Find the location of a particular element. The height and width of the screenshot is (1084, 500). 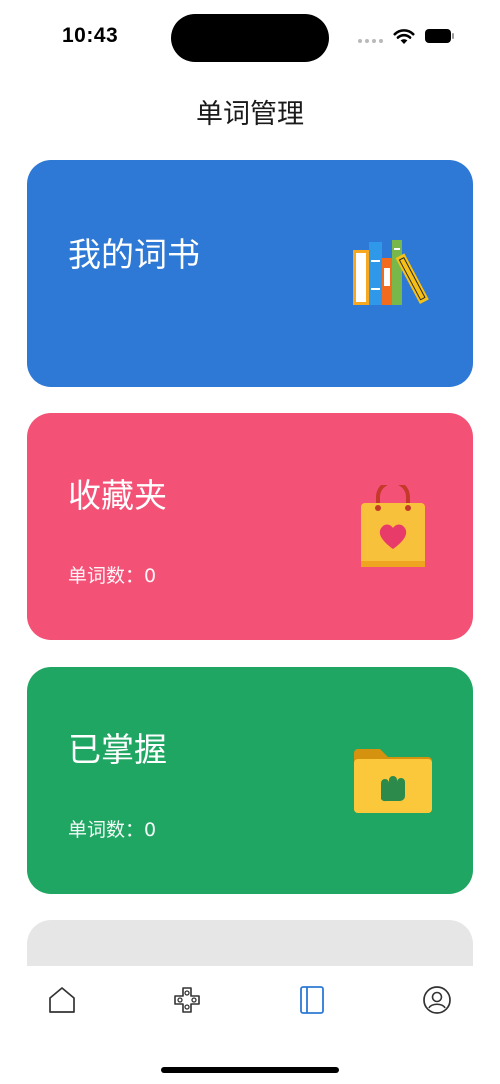

gamepad-icon is located at coordinates (187, 1000).